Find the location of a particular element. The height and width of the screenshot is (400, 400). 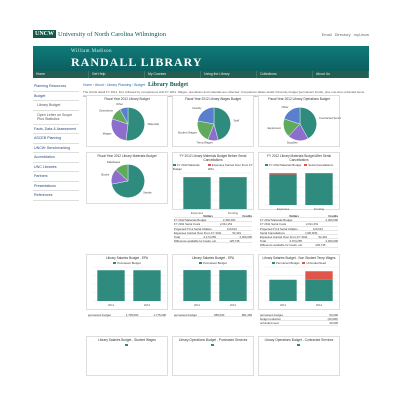

breadcrumb-links: Home › About › Library Planning › Budget is located at coordinates (114, 85).